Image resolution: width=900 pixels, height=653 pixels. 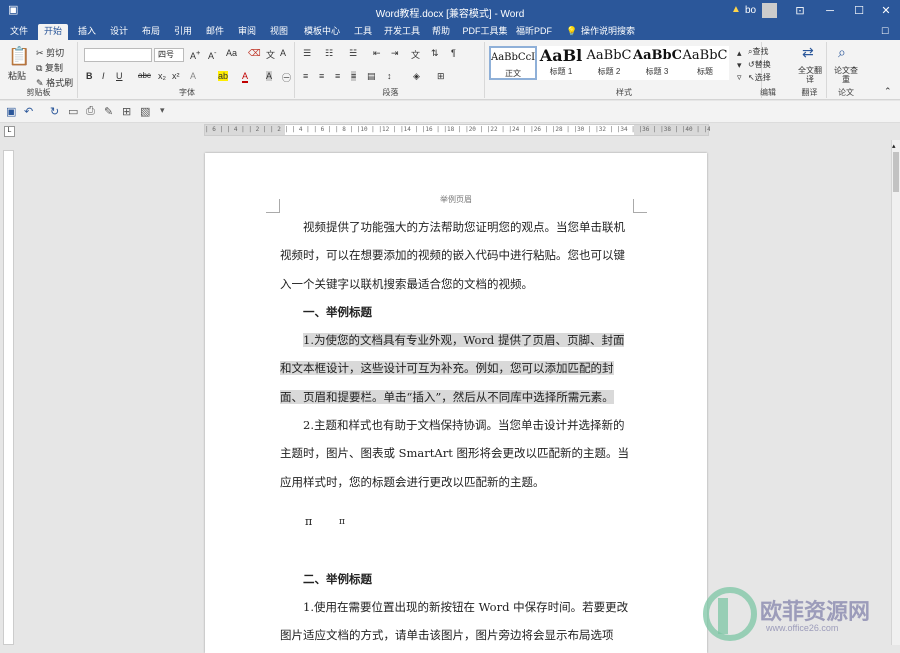 I want to click on tab-pdf-tools: PDF工具集, so click(x=485, y=32).